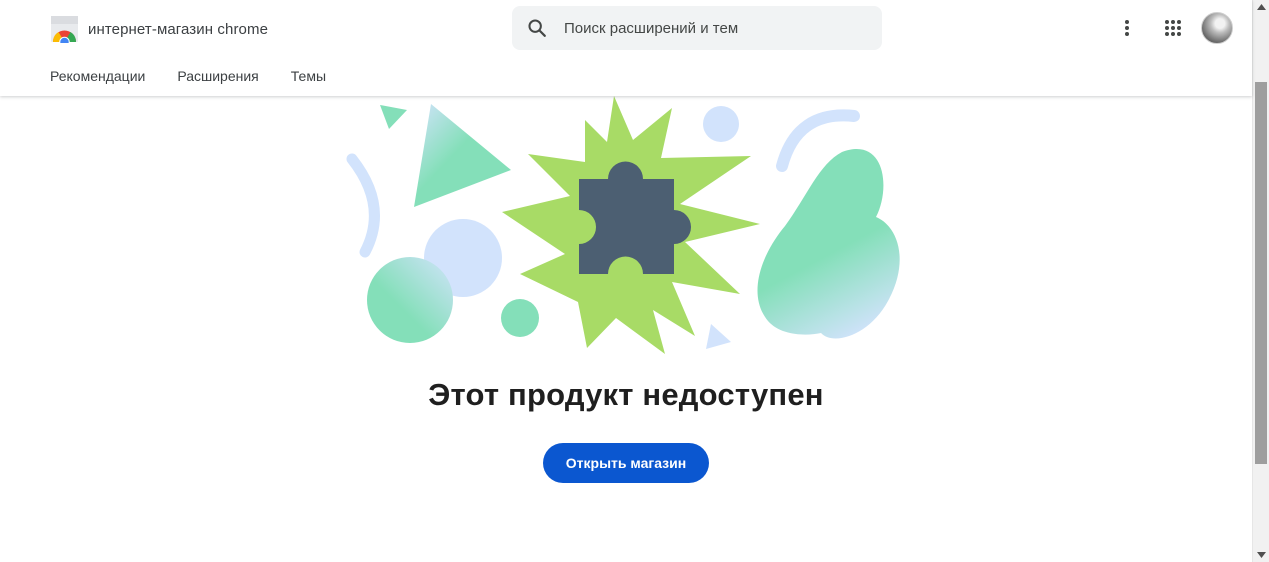  Describe the element at coordinates (537, 28) in the screenshot. I see `search-icon` at that location.